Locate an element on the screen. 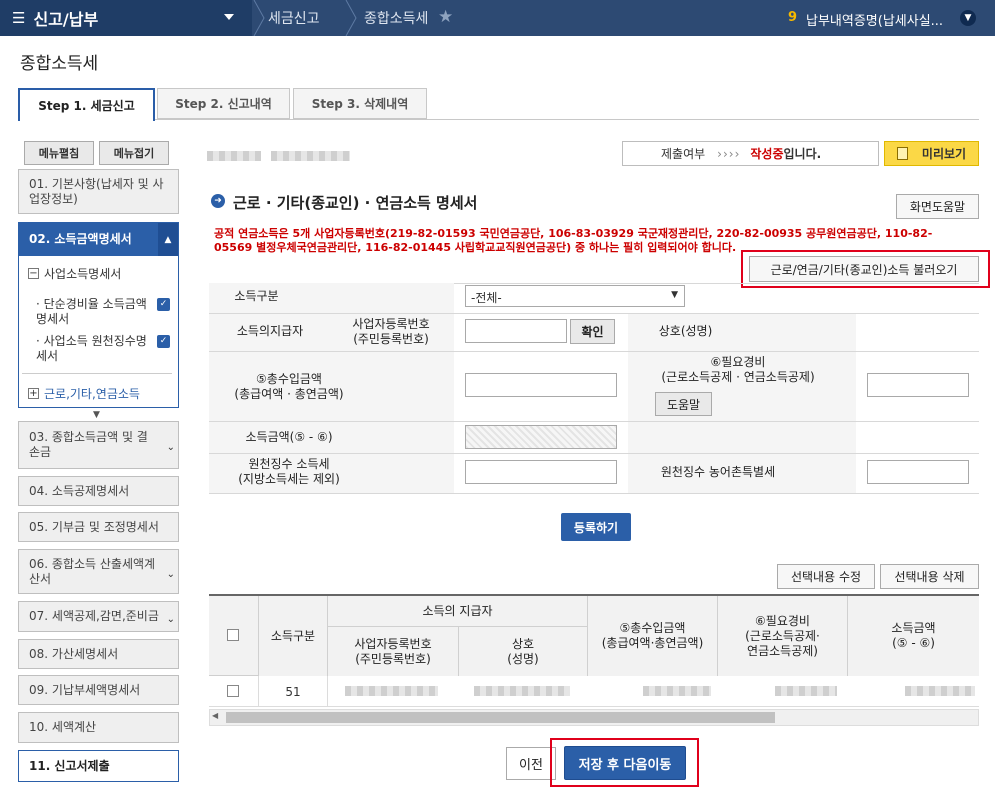  expense-label: ⑥필요경비 (근로소득공제 · 연금소득공제) is located at coordinates (738, 369).